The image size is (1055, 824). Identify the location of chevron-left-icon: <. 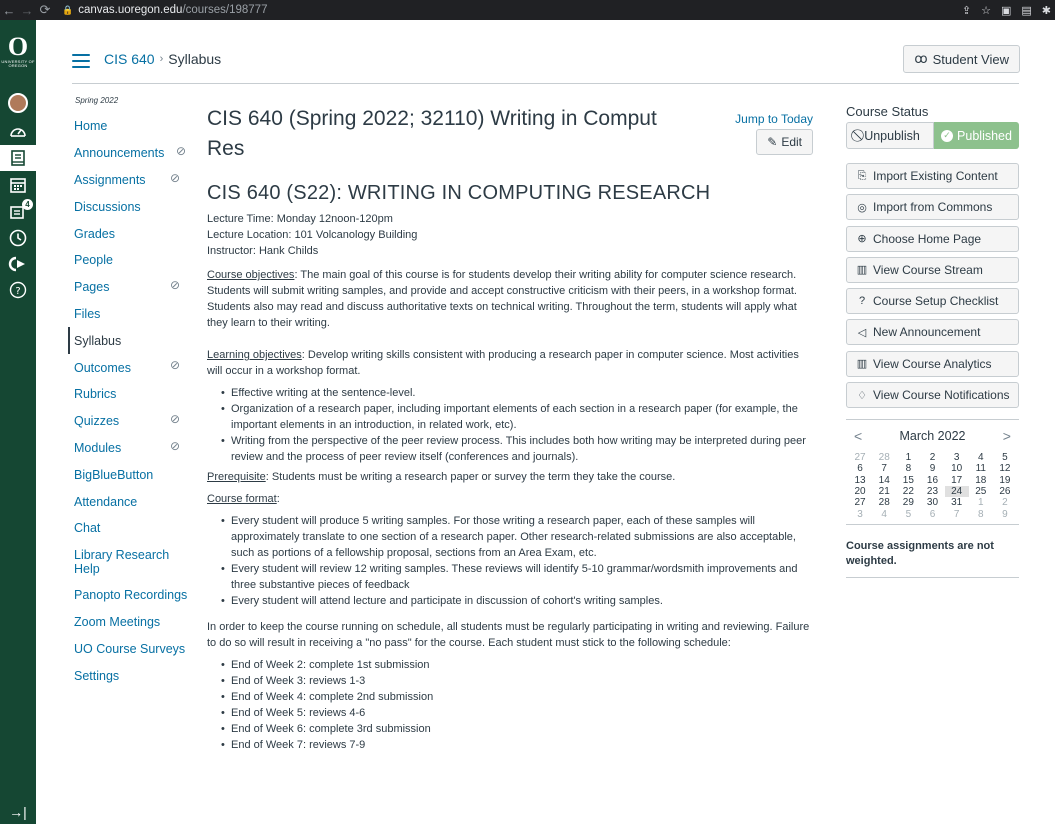
(858, 436).